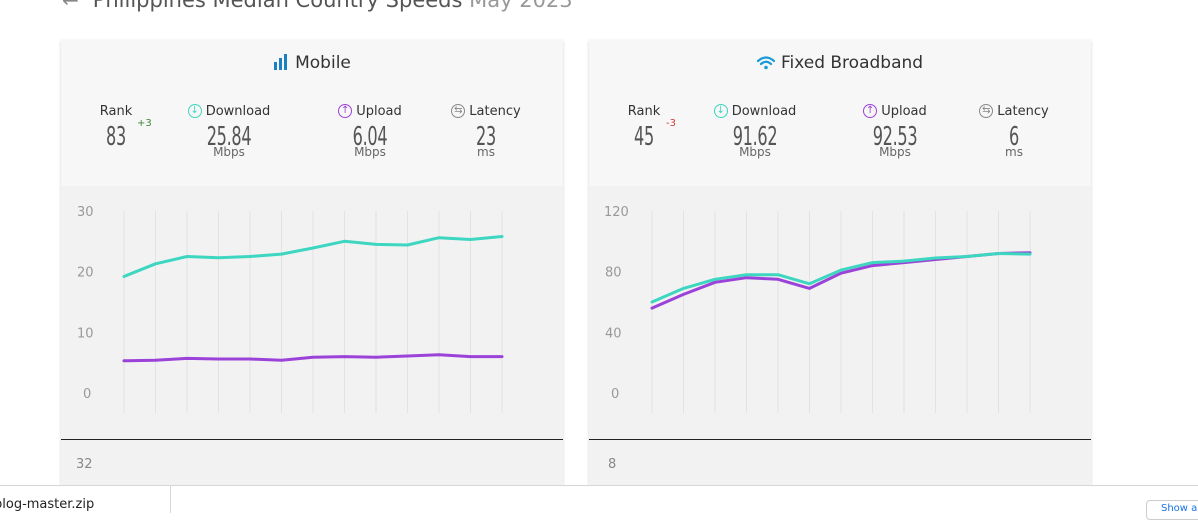  Describe the element at coordinates (1014, 137) in the screenshot. I see `latency-value: 6` at that location.